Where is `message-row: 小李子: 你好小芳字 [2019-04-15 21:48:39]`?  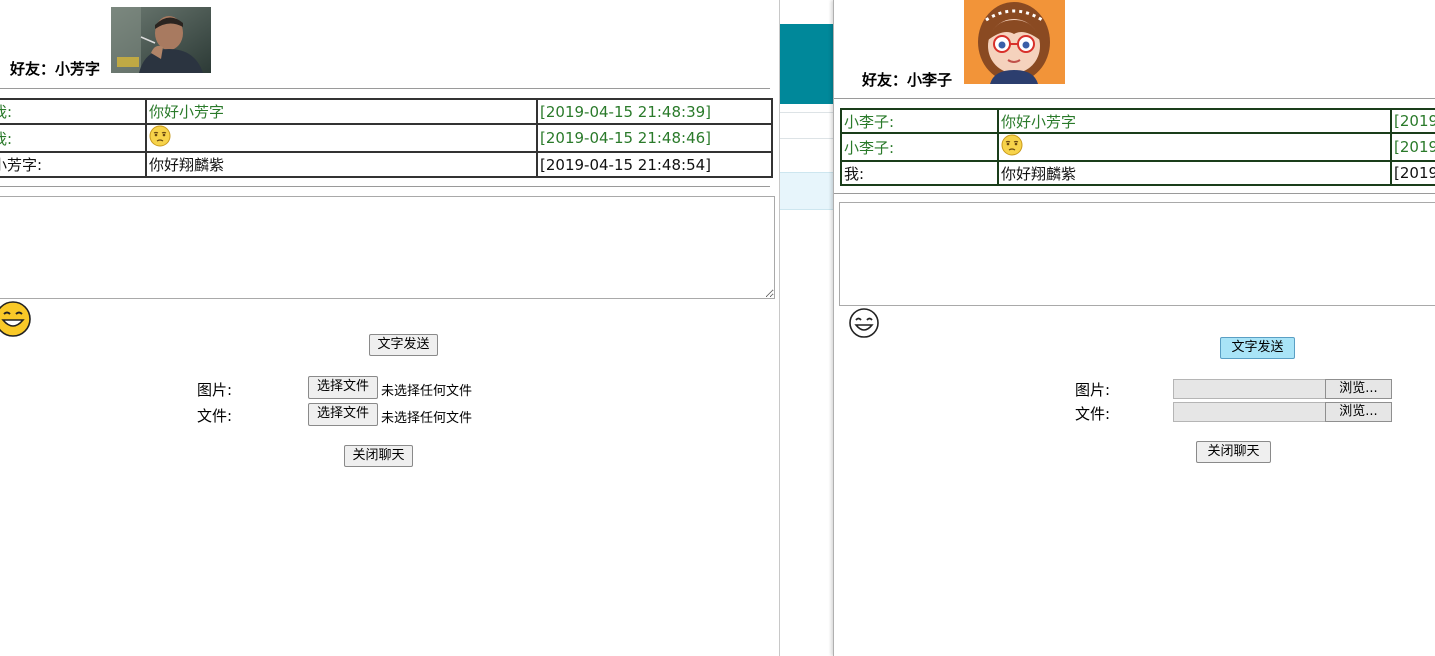
message-row: 小李子: 你好小芳字 [2019-04-15 21:48:39] is located at coordinates (1137, 121).